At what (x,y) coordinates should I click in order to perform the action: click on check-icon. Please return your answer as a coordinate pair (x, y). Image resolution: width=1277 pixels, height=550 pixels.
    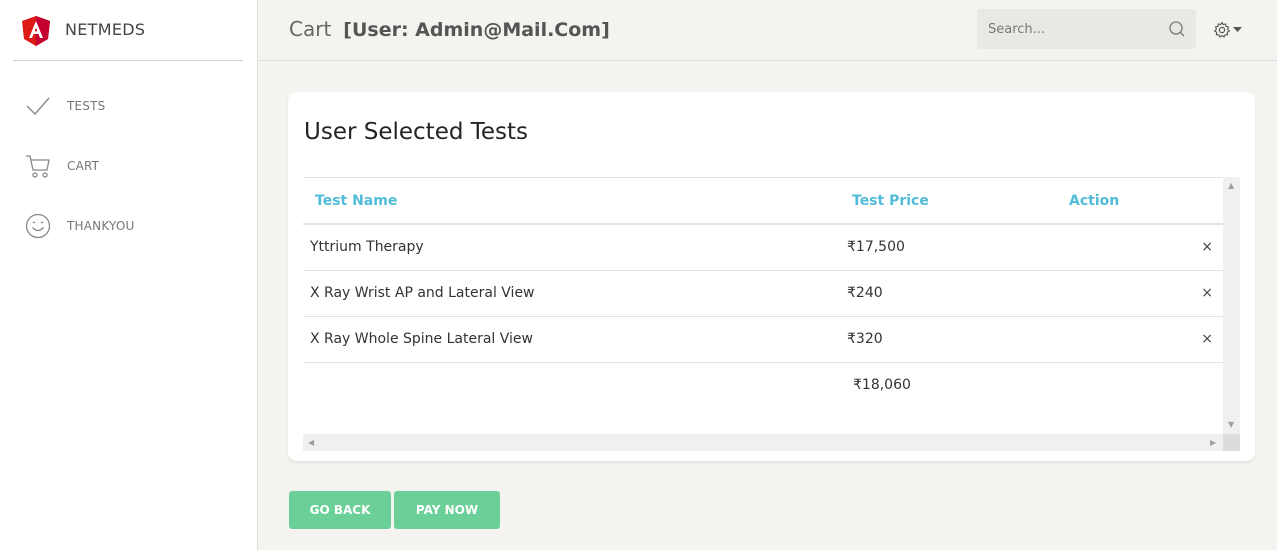
    Looking at the image, I should click on (38, 106).